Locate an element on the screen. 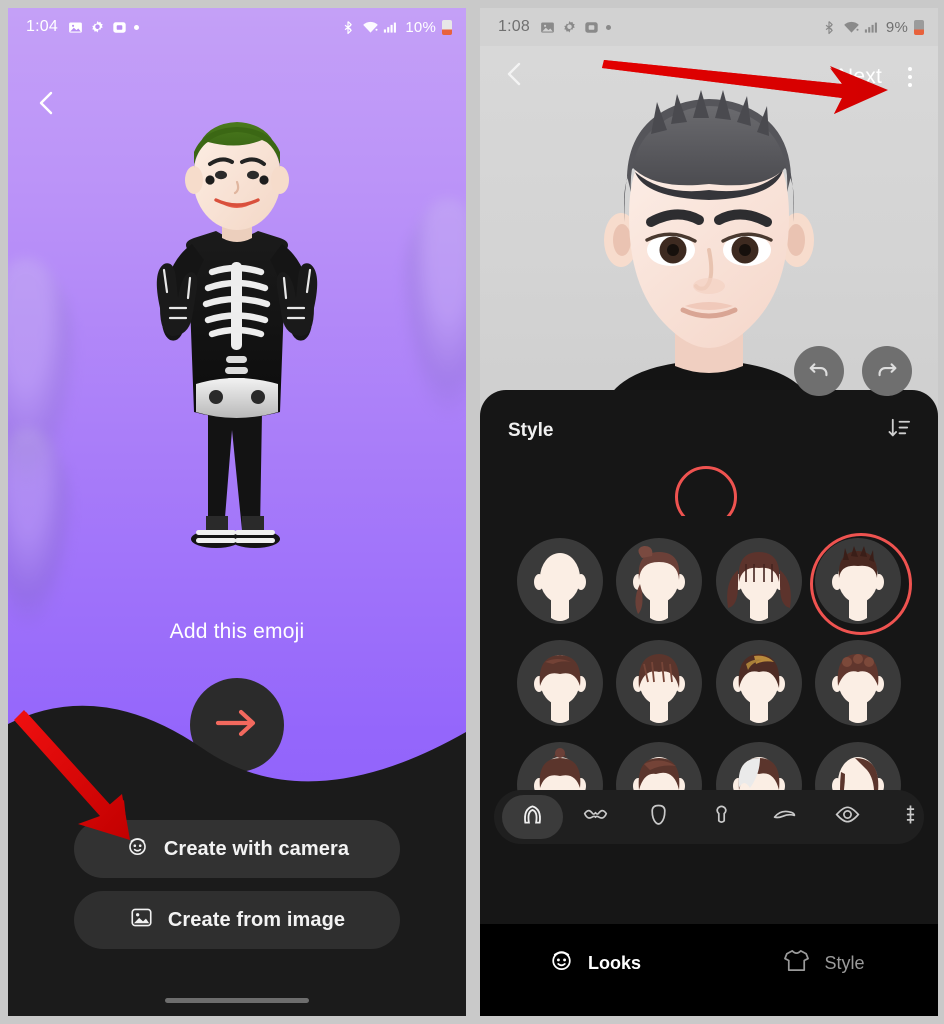 This screenshot has width=944, height=1024. create-with-camera-button: Create with camera is located at coordinates (237, 849).